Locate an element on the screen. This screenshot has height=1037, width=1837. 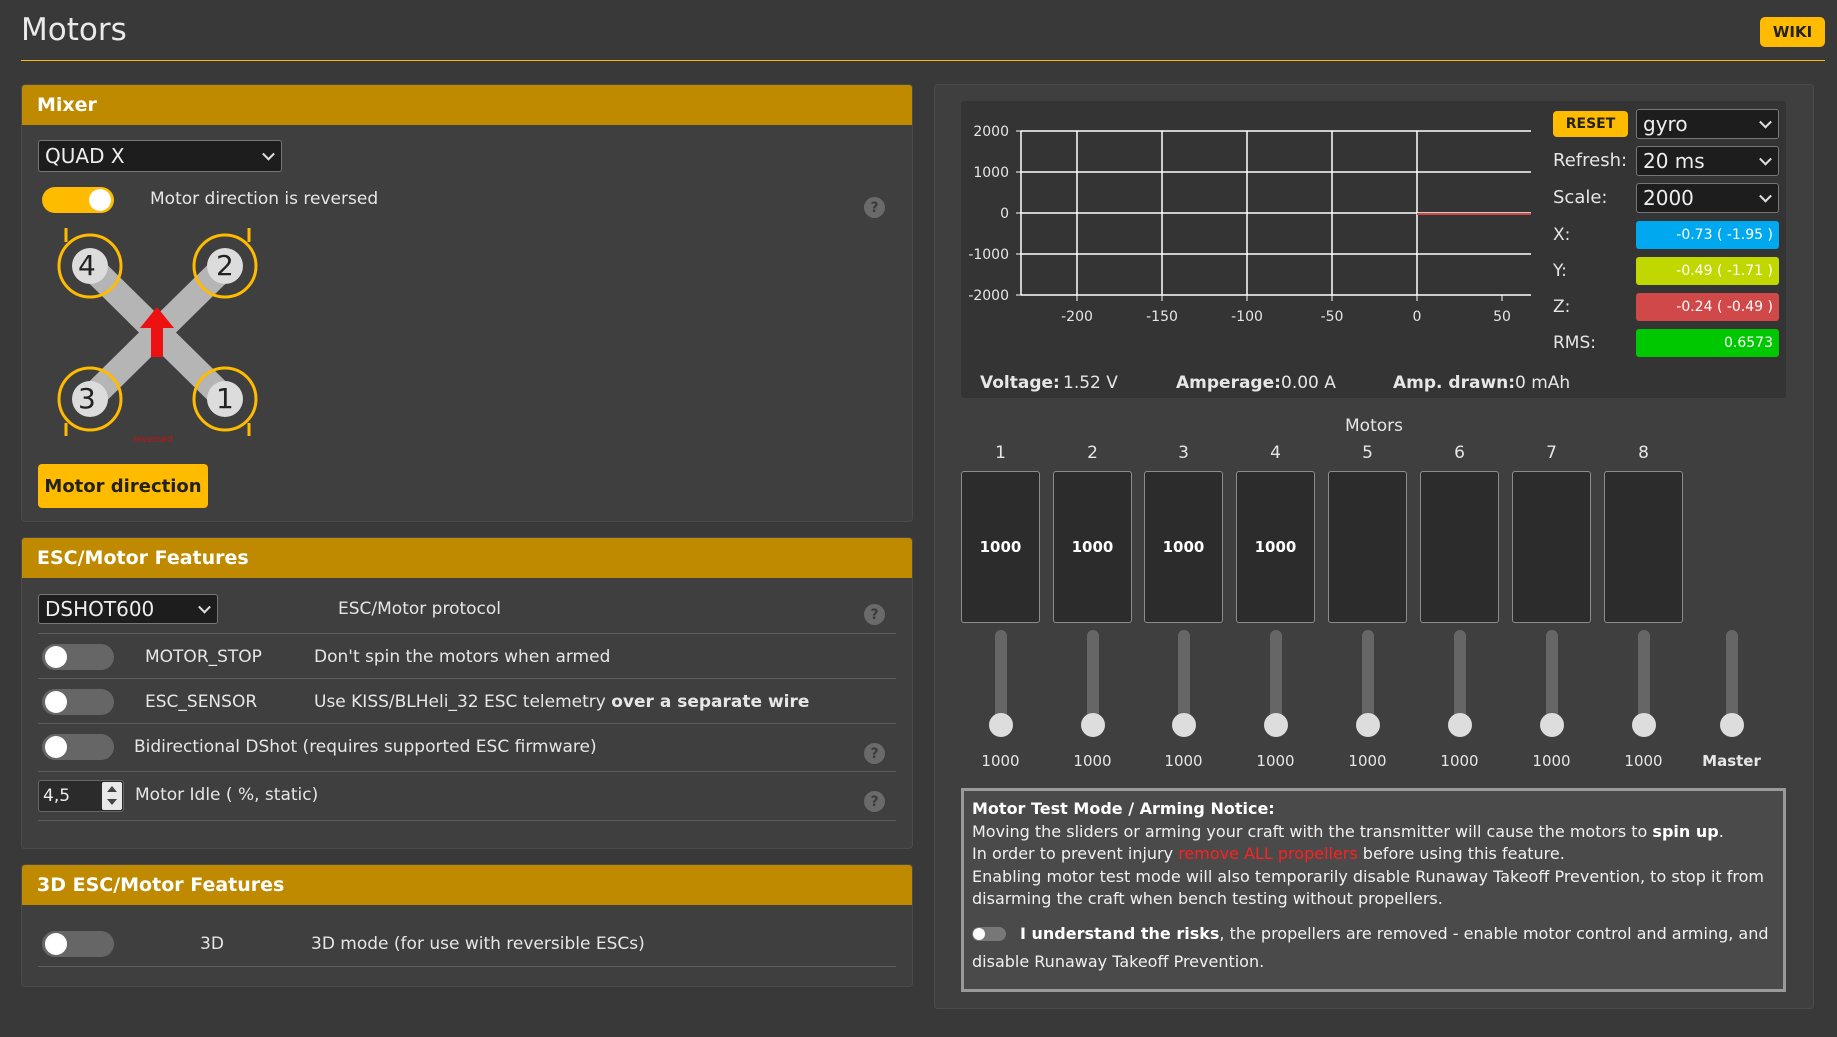
esc-sensor-desc-text: Use KISS/BLHeli_32 ESC telemetry is located at coordinates (463, 702).